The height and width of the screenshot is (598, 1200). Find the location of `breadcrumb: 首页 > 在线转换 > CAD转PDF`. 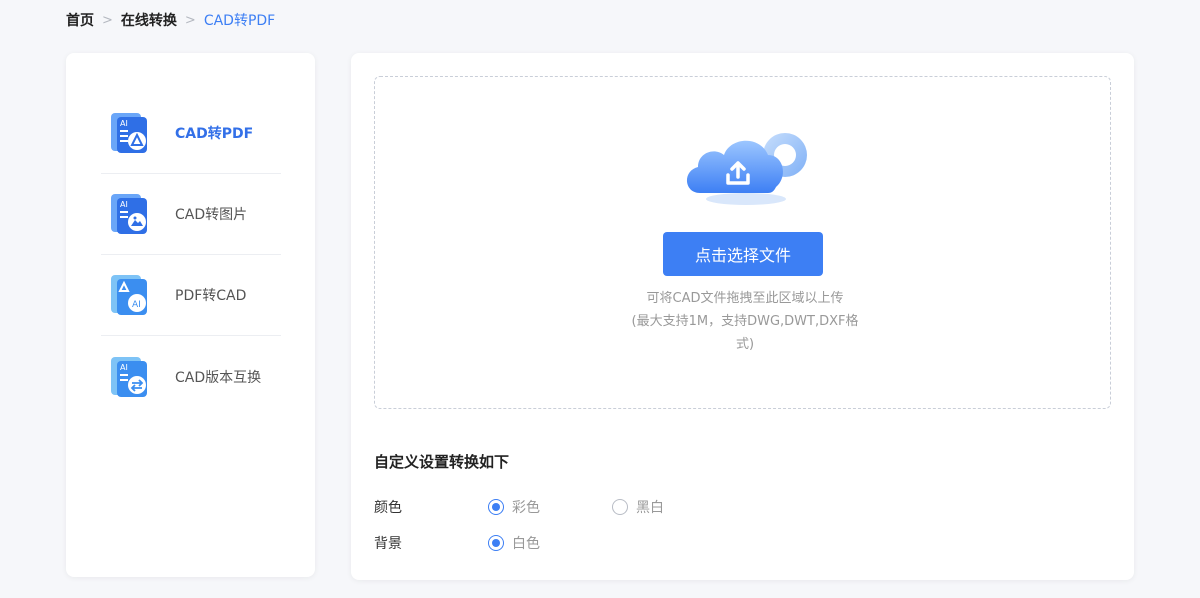

breadcrumb: 首页 > 在线转换 > CAD转PDF is located at coordinates (170, 20).